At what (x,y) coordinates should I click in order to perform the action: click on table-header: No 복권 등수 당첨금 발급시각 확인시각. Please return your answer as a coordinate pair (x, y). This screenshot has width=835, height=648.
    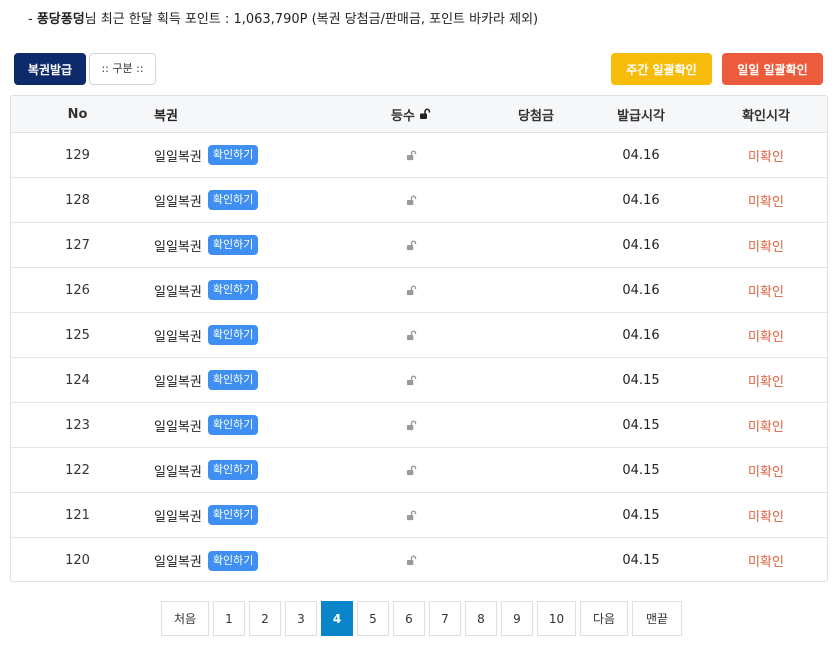
    Looking at the image, I should click on (419, 114).